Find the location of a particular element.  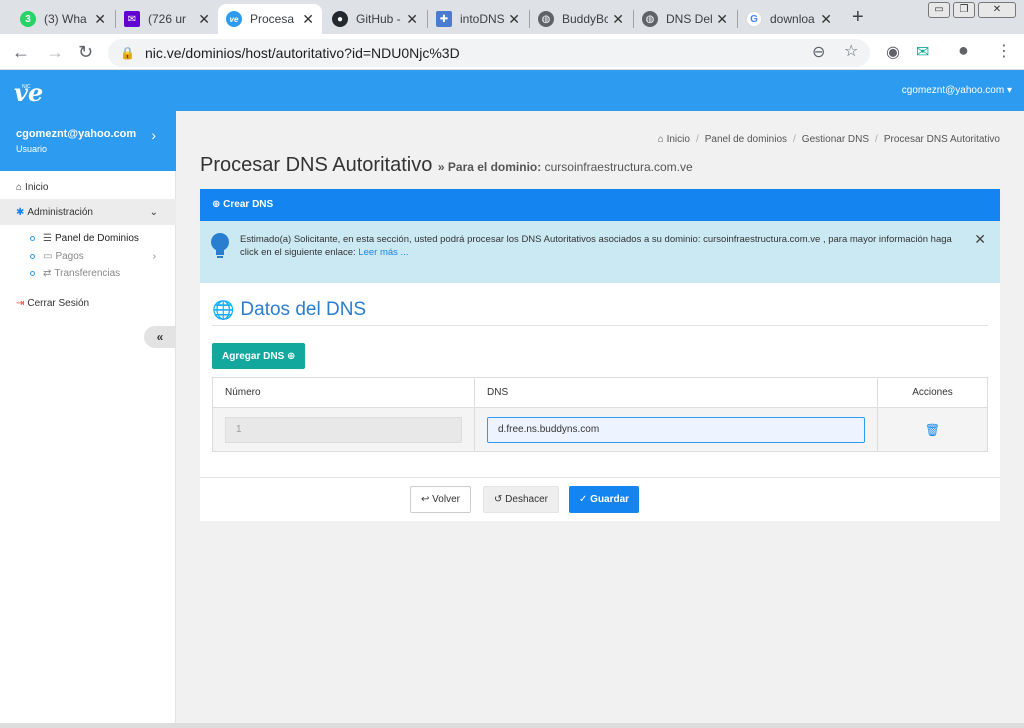

new-tab-button: + is located at coordinates (858, 17).